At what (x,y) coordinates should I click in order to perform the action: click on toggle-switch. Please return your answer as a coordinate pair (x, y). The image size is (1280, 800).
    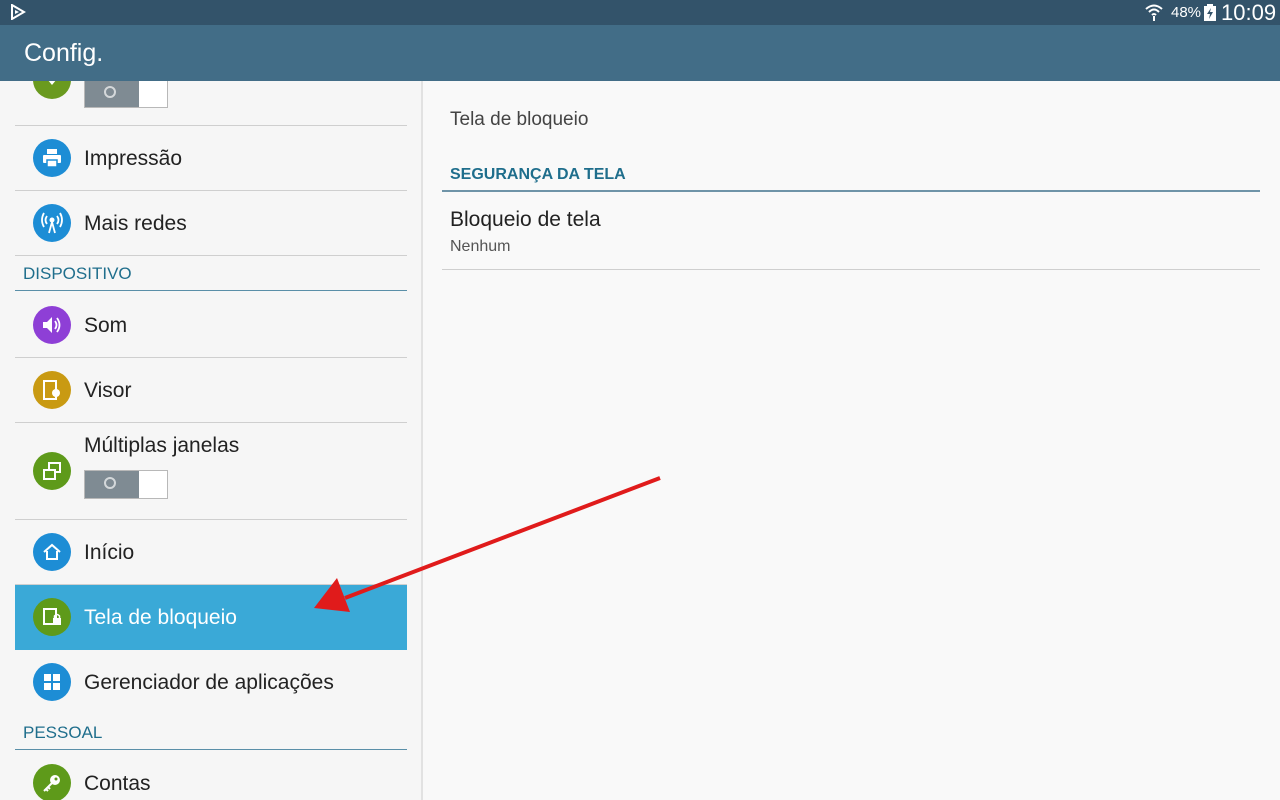
    Looking at the image, I should click on (126, 94).